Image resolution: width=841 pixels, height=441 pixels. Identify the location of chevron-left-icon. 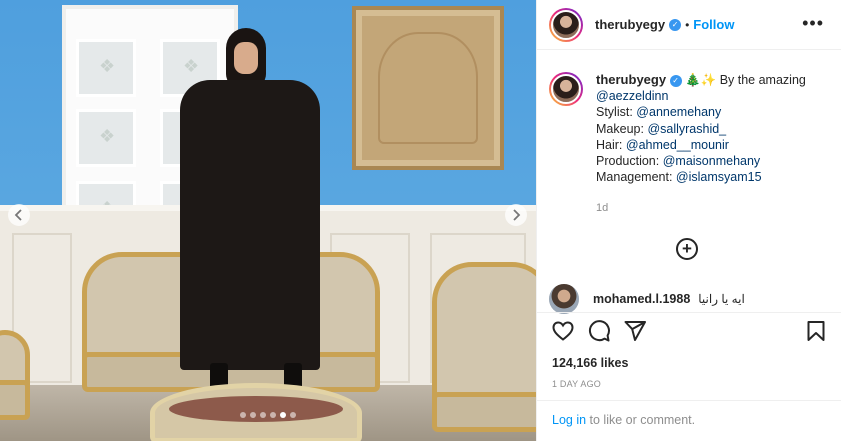
(18, 215).